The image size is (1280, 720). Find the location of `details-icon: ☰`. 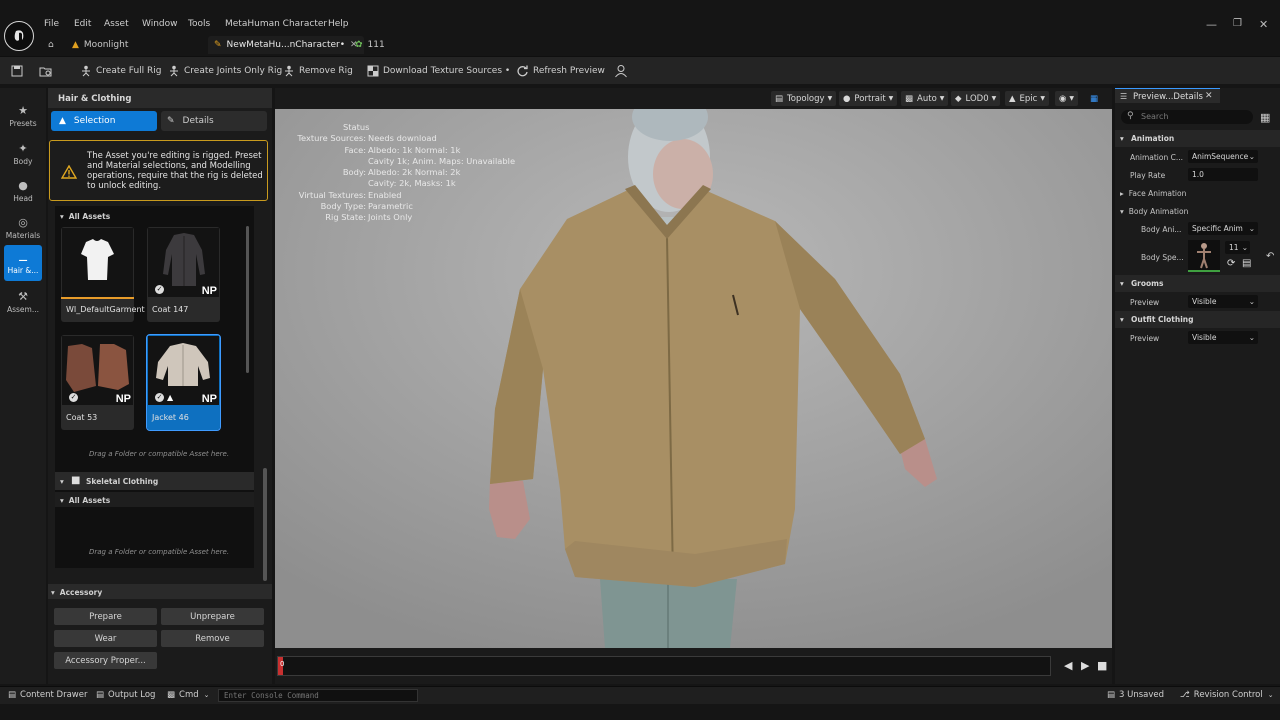

details-icon: ☰ is located at coordinates (1124, 96).